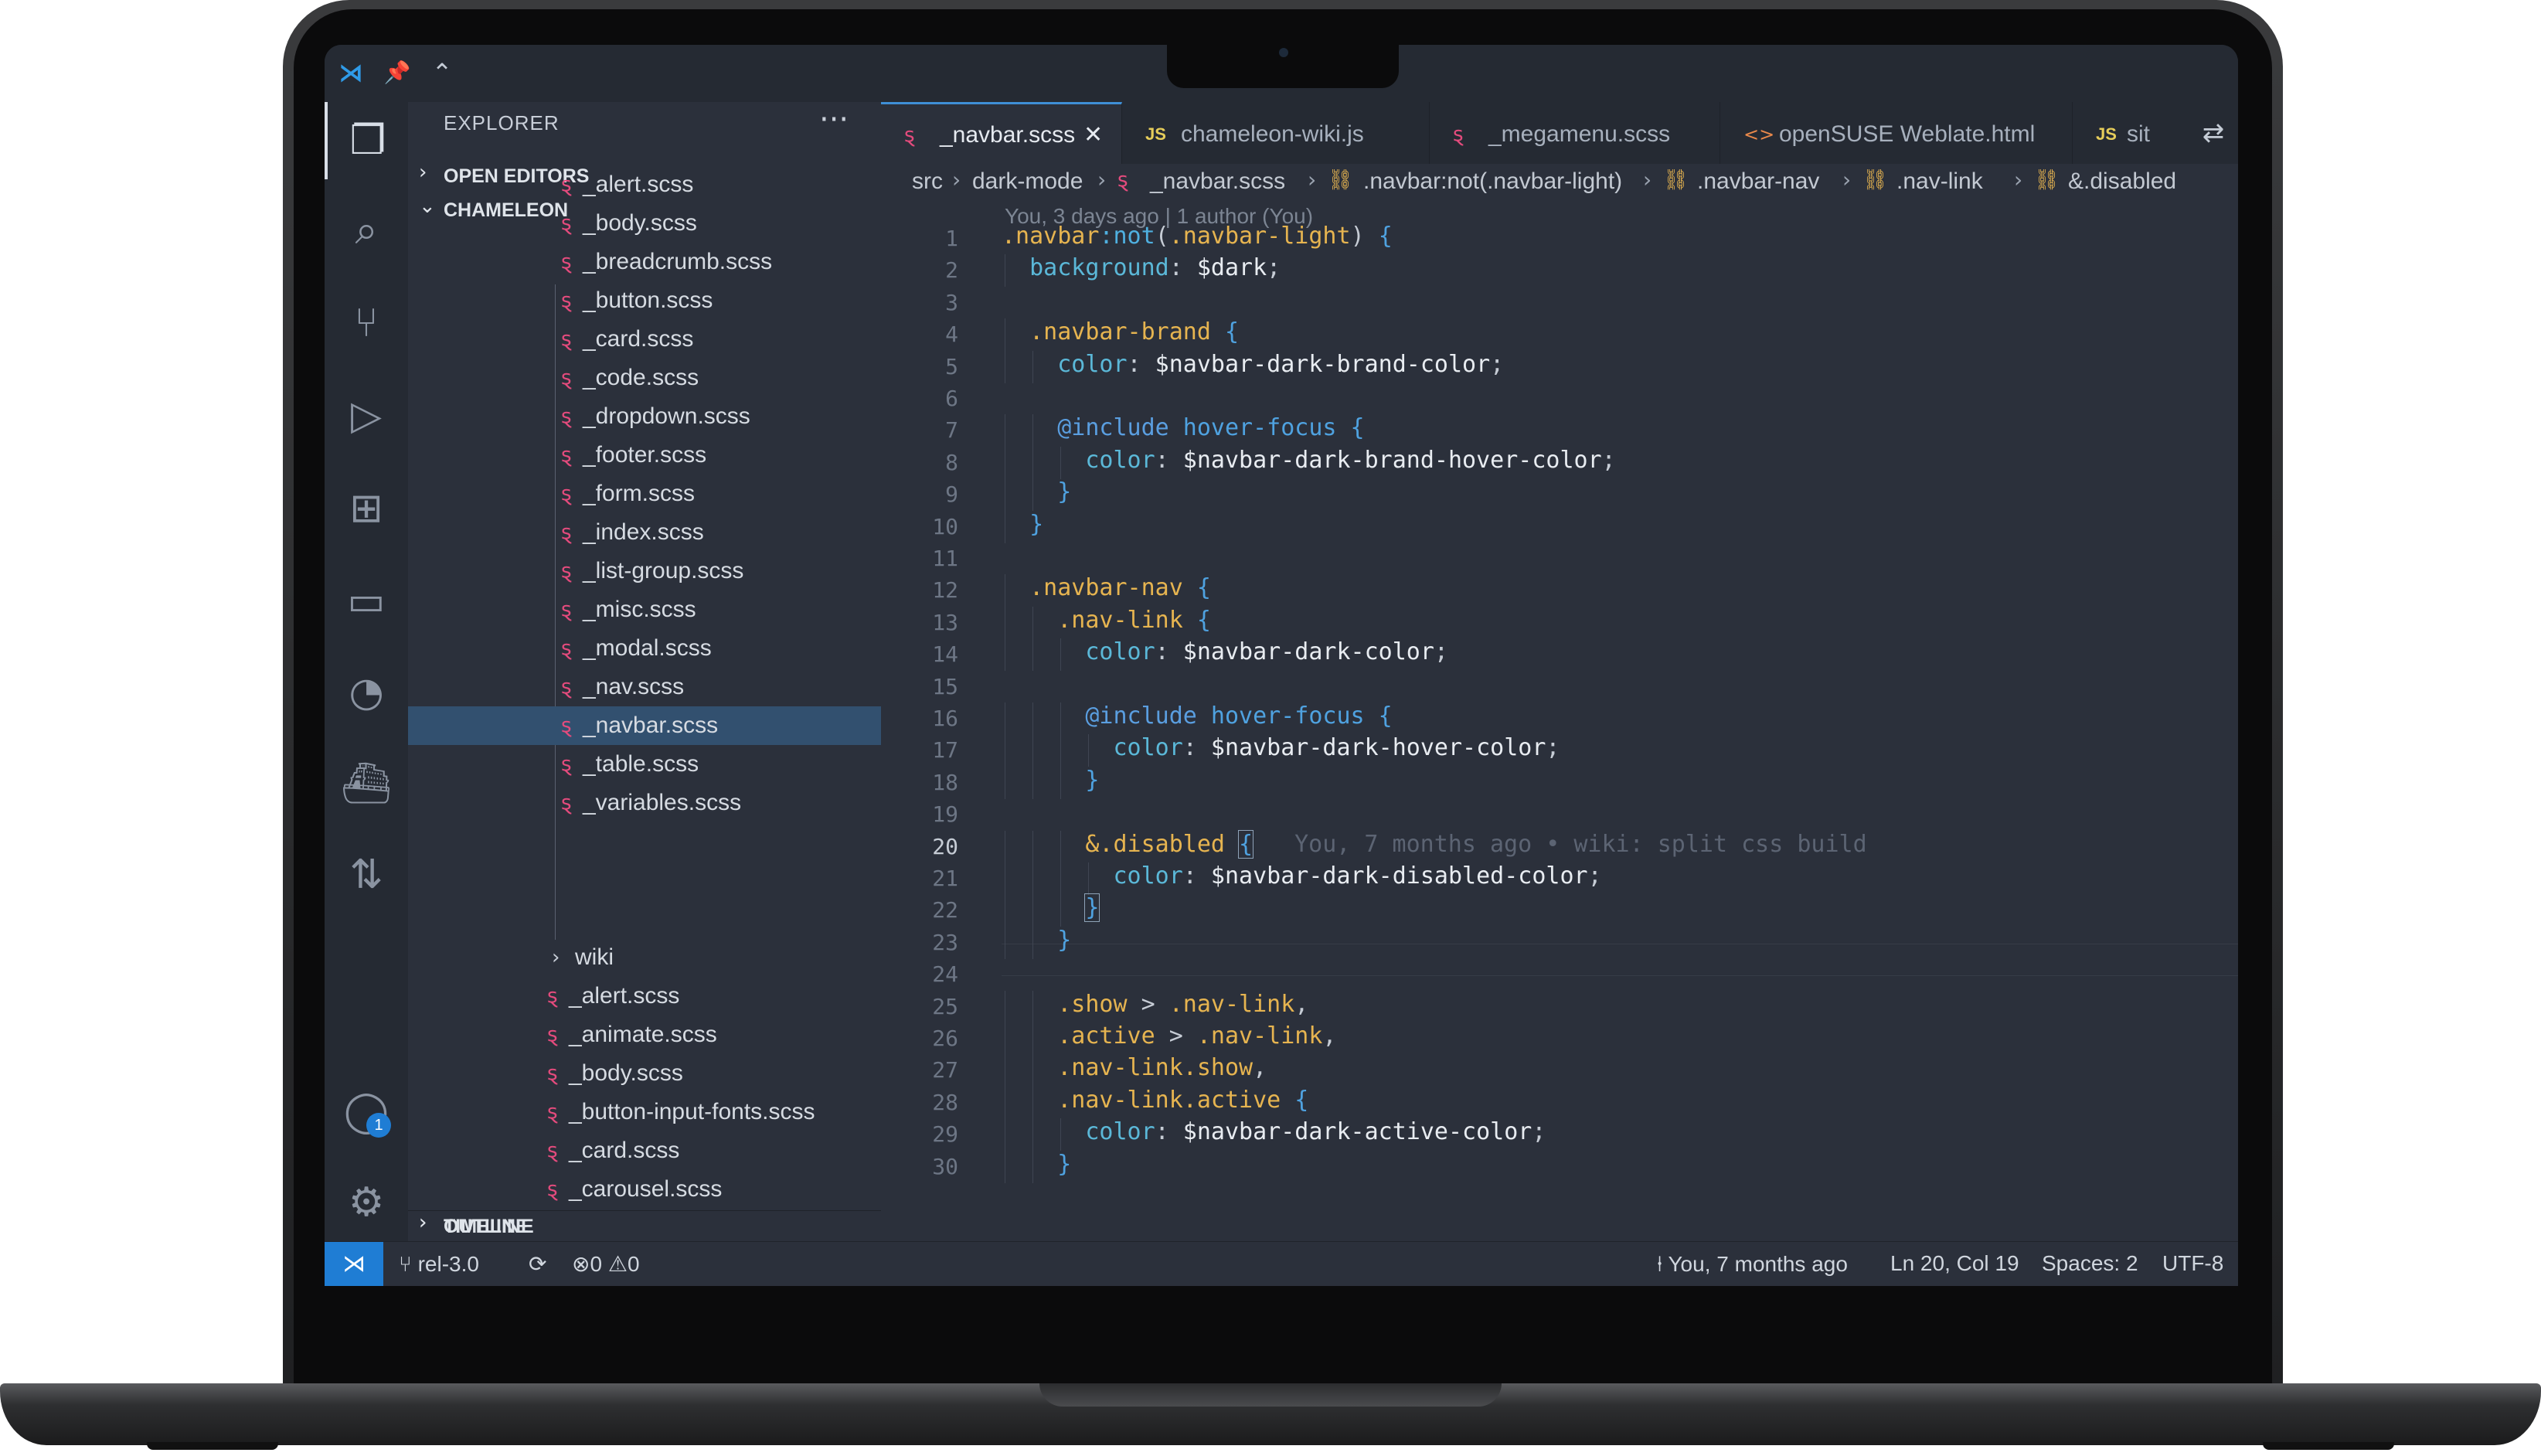 The width and height of the screenshot is (2541, 1456). Describe the element at coordinates (645, 494) in the screenshot. I see `tree-file-item: ȿ _form.scss` at that location.